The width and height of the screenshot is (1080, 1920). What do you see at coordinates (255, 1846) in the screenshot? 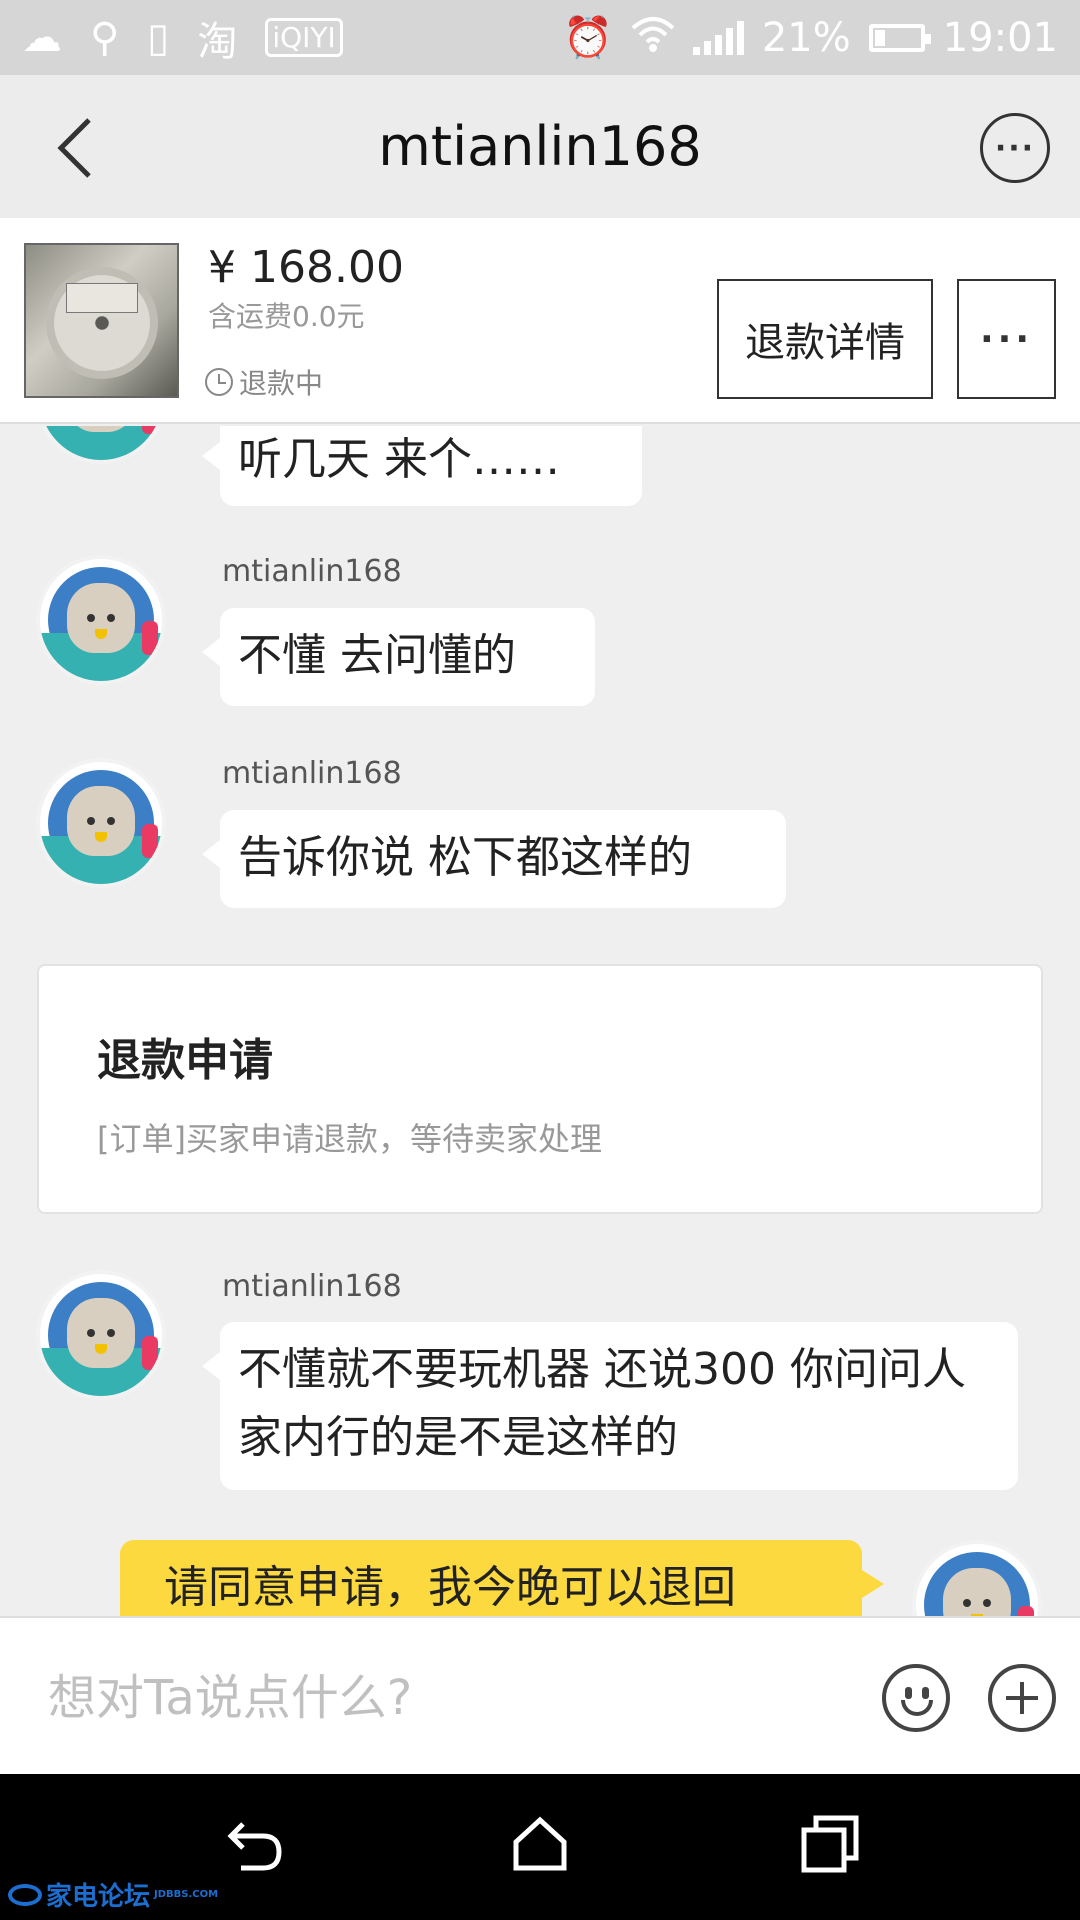
I see `nav-back-icon` at bounding box center [255, 1846].